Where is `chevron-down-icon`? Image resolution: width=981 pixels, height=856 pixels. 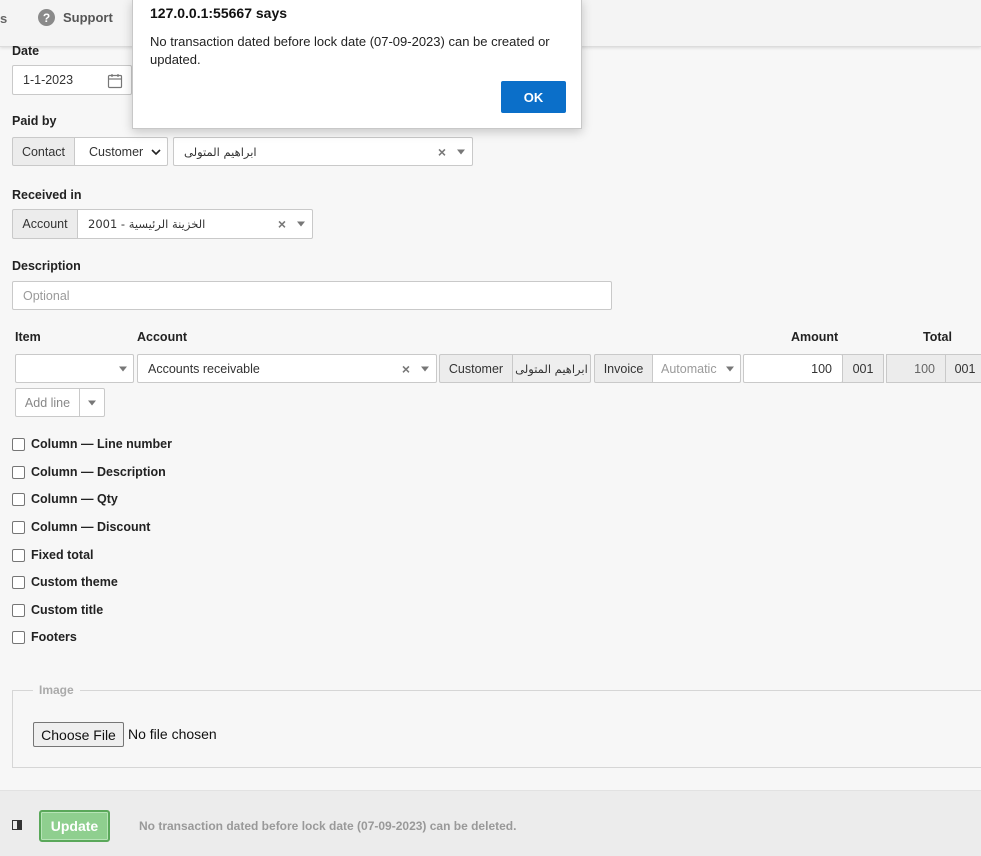
chevron-down-icon is located at coordinates (156, 151).